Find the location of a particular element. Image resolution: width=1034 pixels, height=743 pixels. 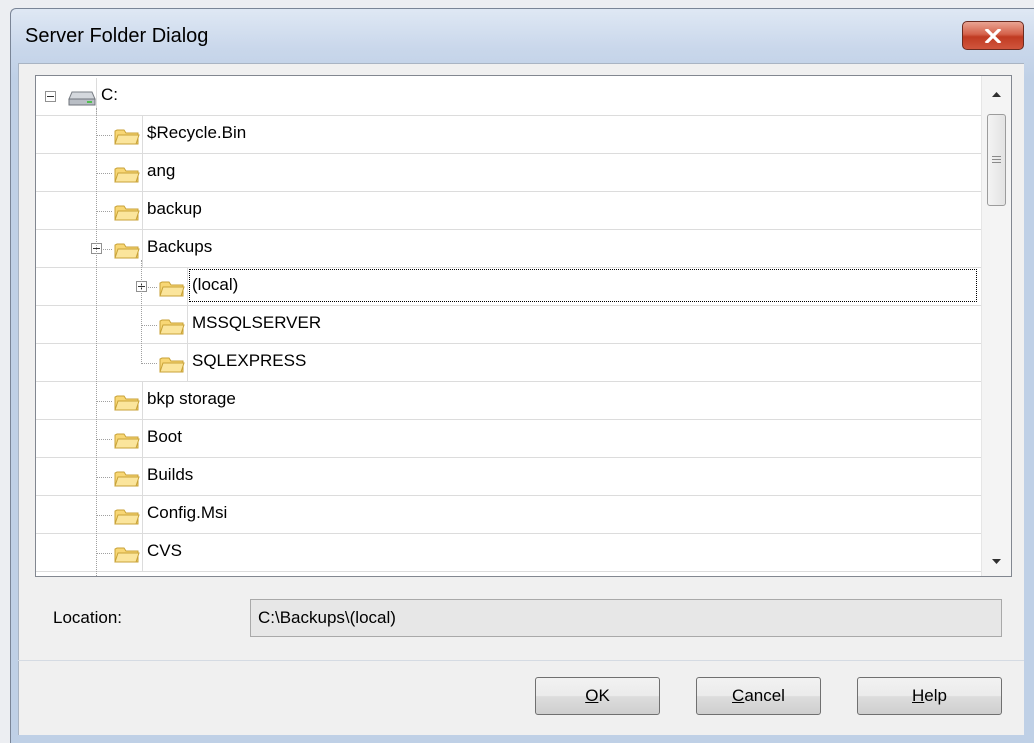

location-label: Location: is located at coordinates (87, 617).